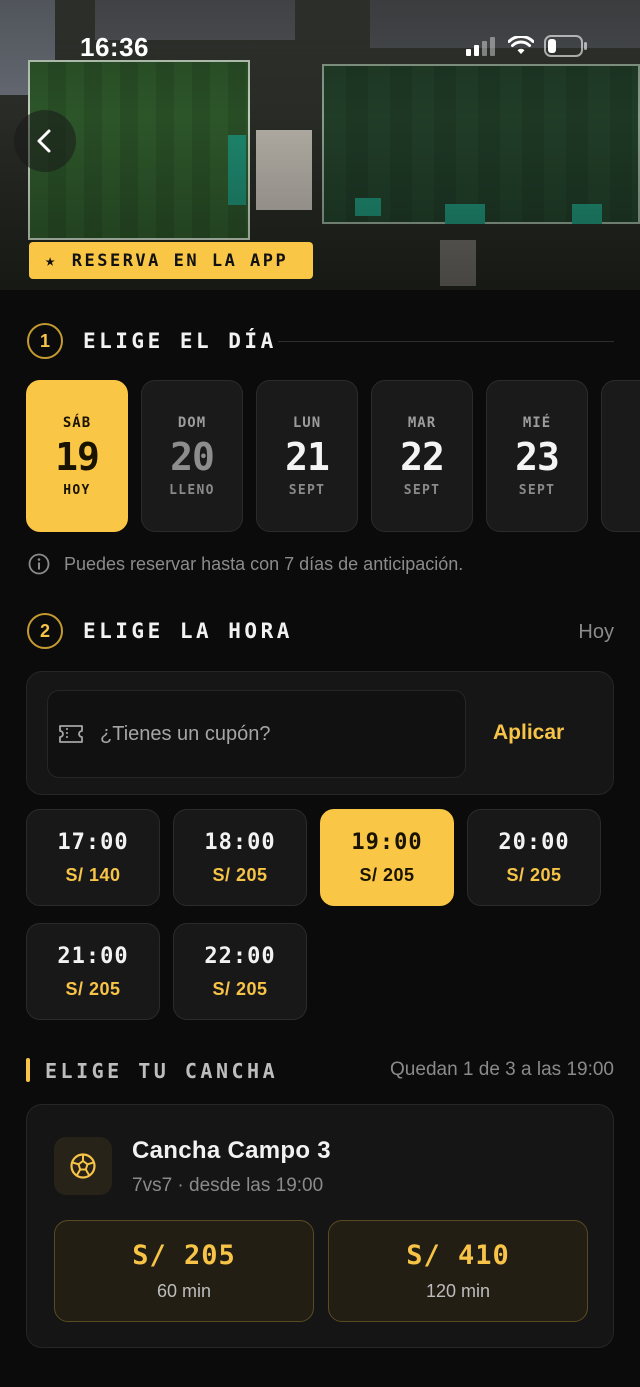  Describe the element at coordinates (240, 971) in the screenshot. I see `time-slot: 22:00 S/ 205` at that location.